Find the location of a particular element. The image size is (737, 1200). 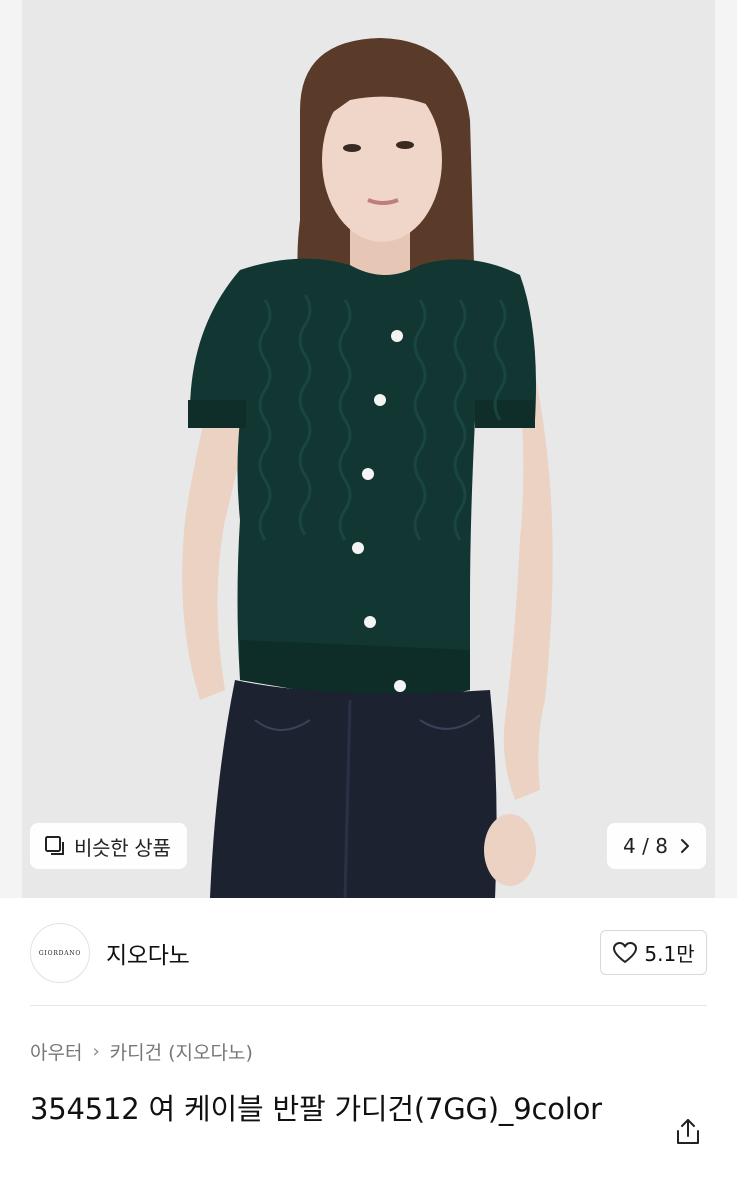

breadcrumb: 아우터 › 카디건 (지오다노) is located at coordinates (141, 1051).